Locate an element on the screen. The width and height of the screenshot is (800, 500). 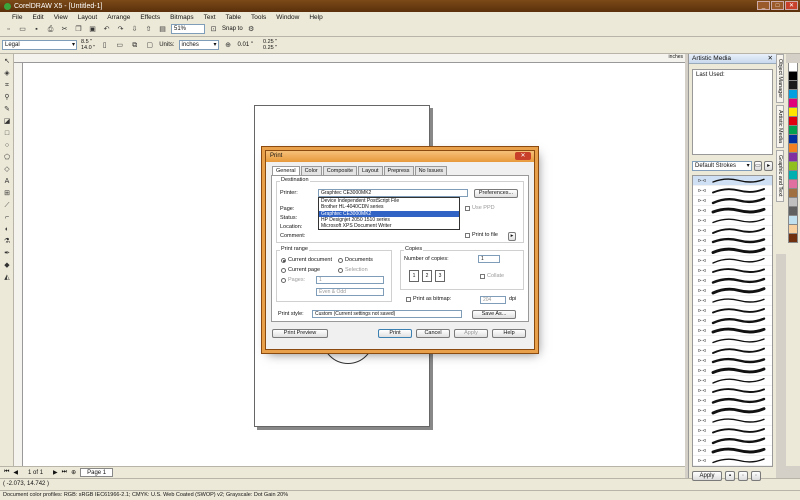
print-as-bitmap-checkbox is located at coordinates (408, 299).